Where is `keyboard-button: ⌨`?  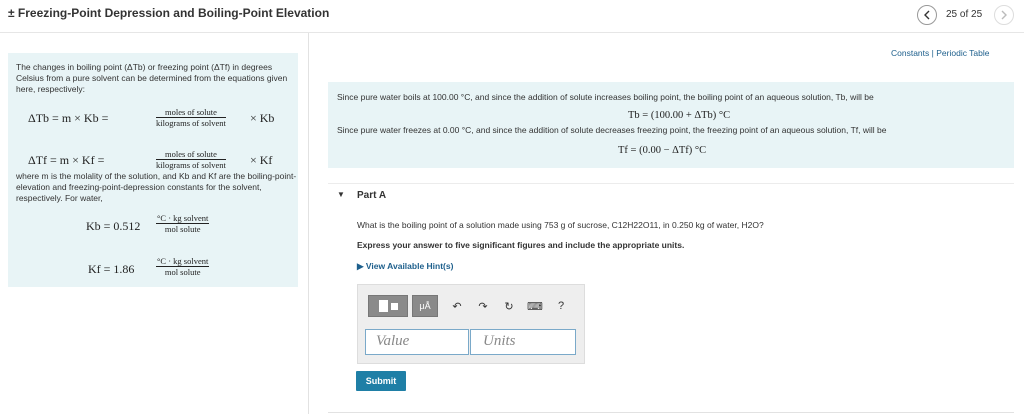
keyboard-button: ⌨ is located at coordinates (535, 306).